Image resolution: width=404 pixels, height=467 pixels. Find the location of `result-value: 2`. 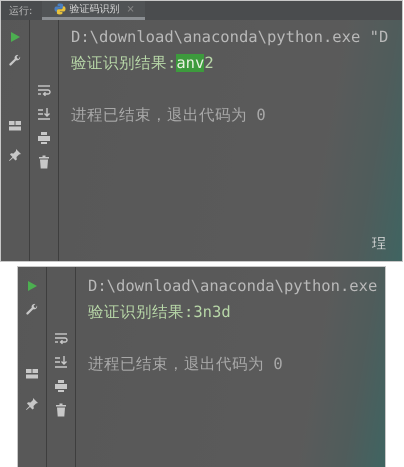

result-value: 2 is located at coordinates (209, 63).